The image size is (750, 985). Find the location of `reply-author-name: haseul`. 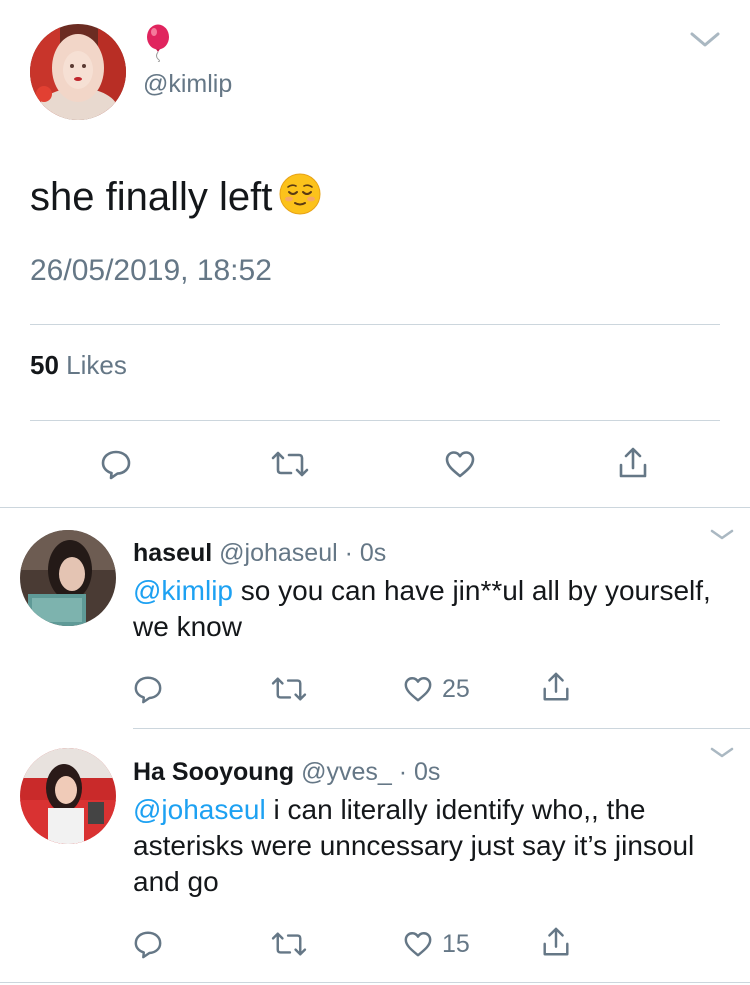

reply-author-name: haseul is located at coordinates (172, 553).